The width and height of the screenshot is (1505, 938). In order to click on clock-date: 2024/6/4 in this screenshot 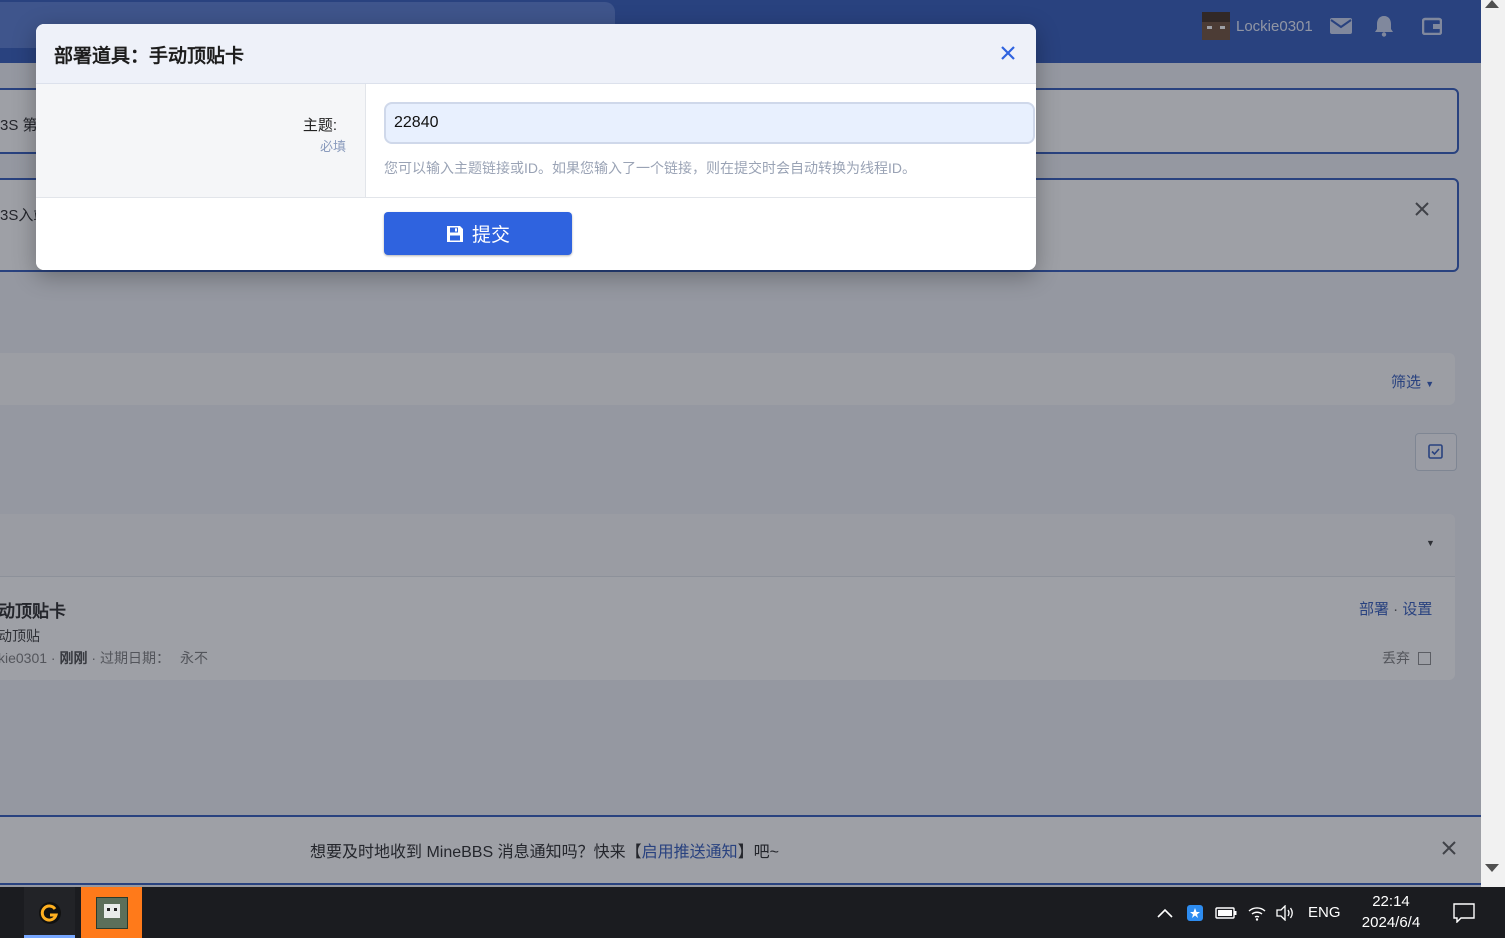, I will do `click(1391, 922)`.